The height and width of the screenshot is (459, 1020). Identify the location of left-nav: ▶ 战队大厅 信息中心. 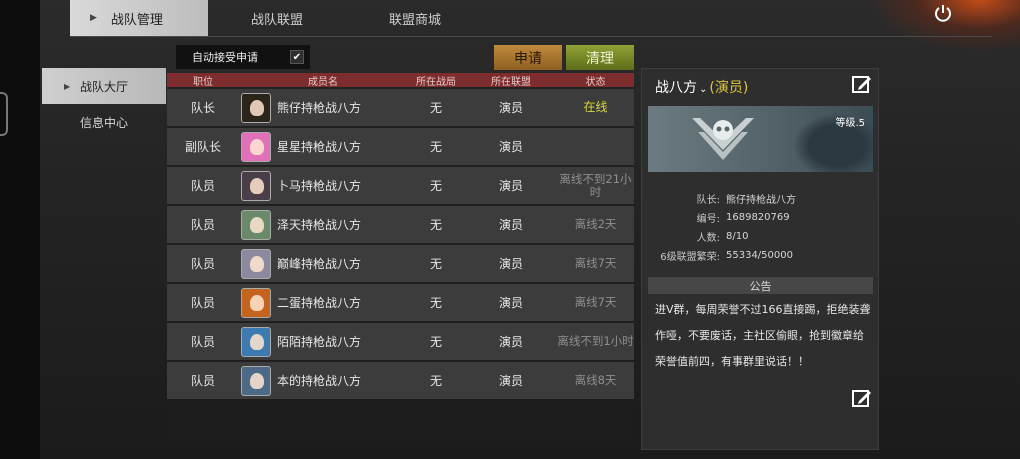
(104, 104).